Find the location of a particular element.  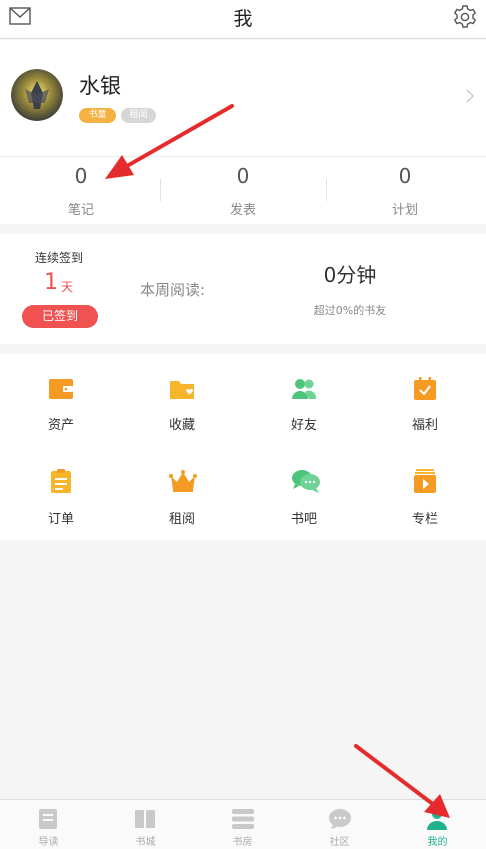

bookstore-icon is located at coordinates (145, 819).